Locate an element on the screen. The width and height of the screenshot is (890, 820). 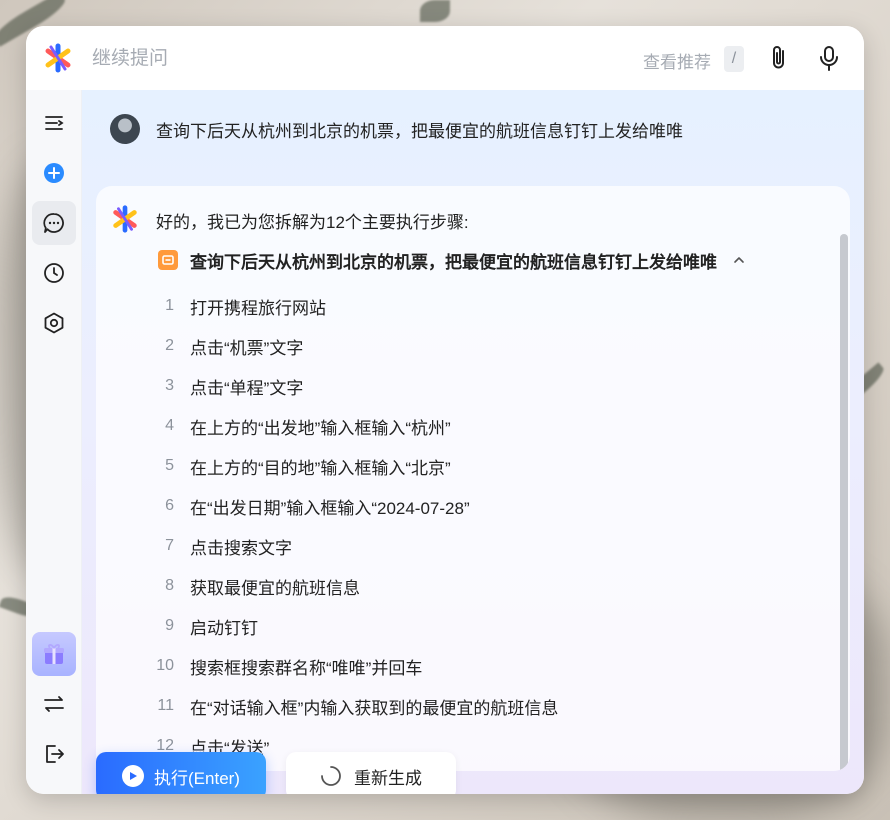
step-text: 启动钉钉 is located at coordinates (224, 628).